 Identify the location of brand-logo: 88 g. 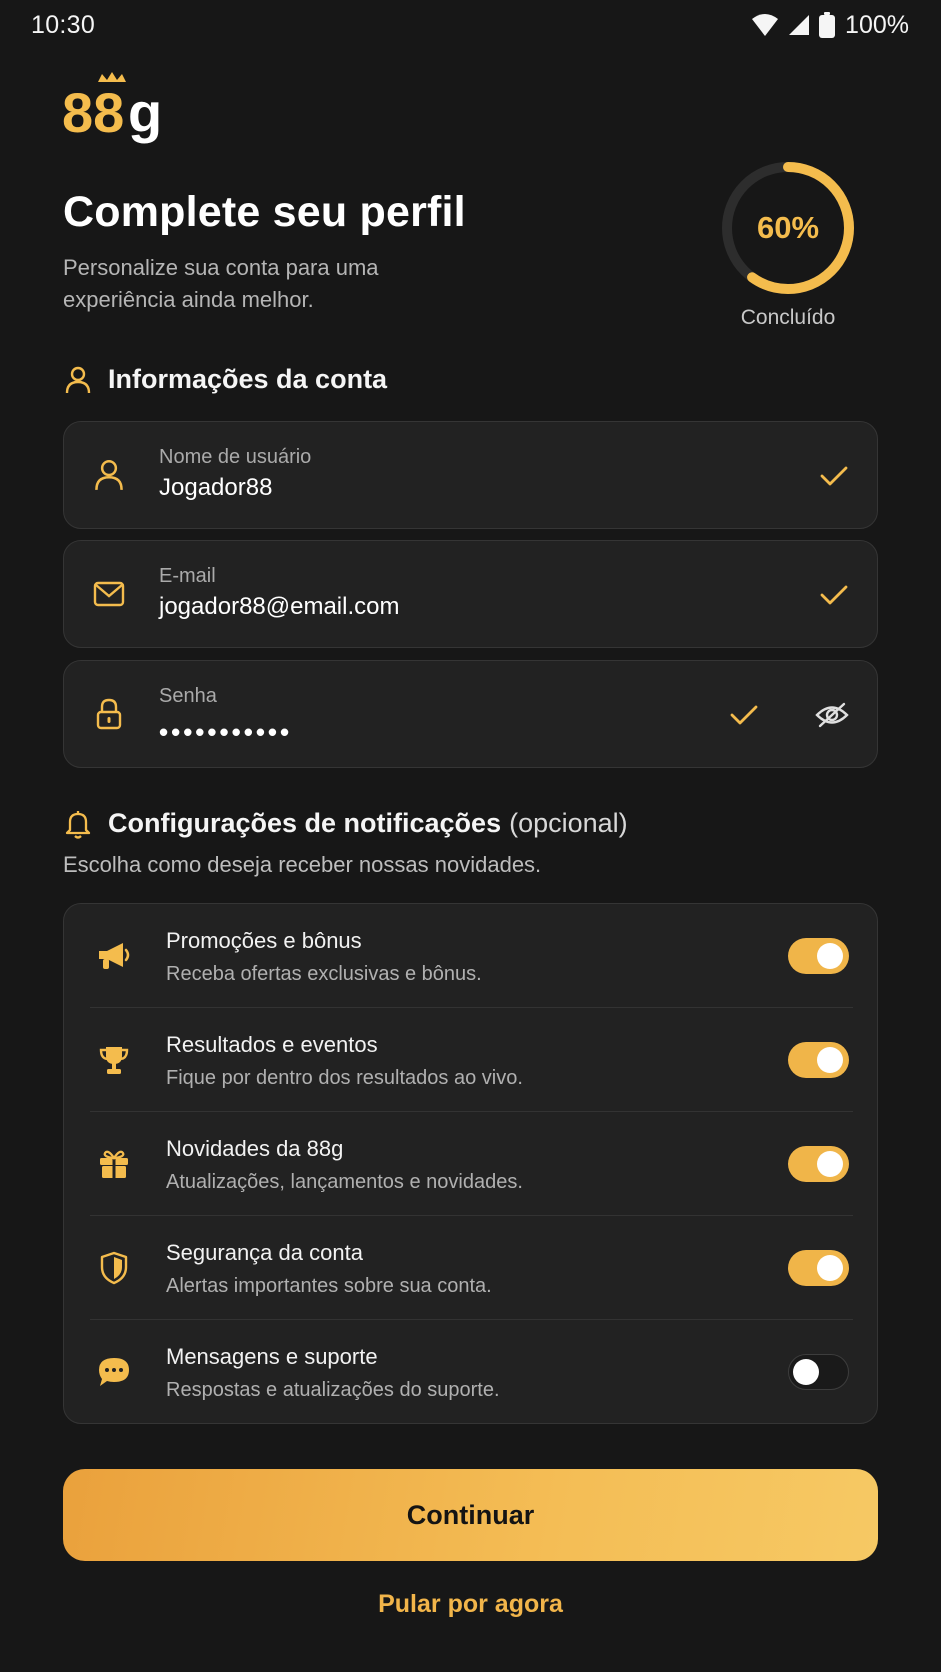
(122, 112).